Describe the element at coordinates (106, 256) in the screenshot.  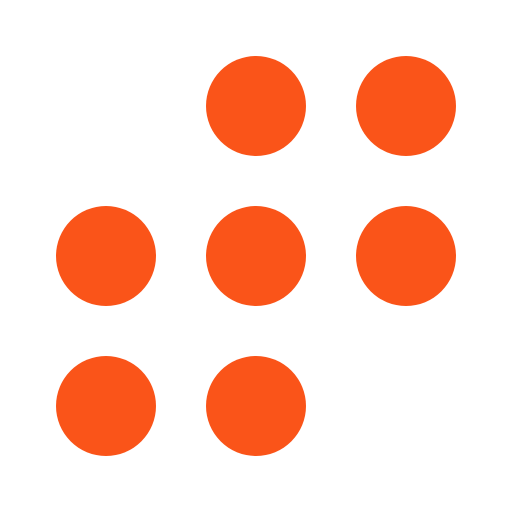
I see `logo-dot-r2-c1` at that location.